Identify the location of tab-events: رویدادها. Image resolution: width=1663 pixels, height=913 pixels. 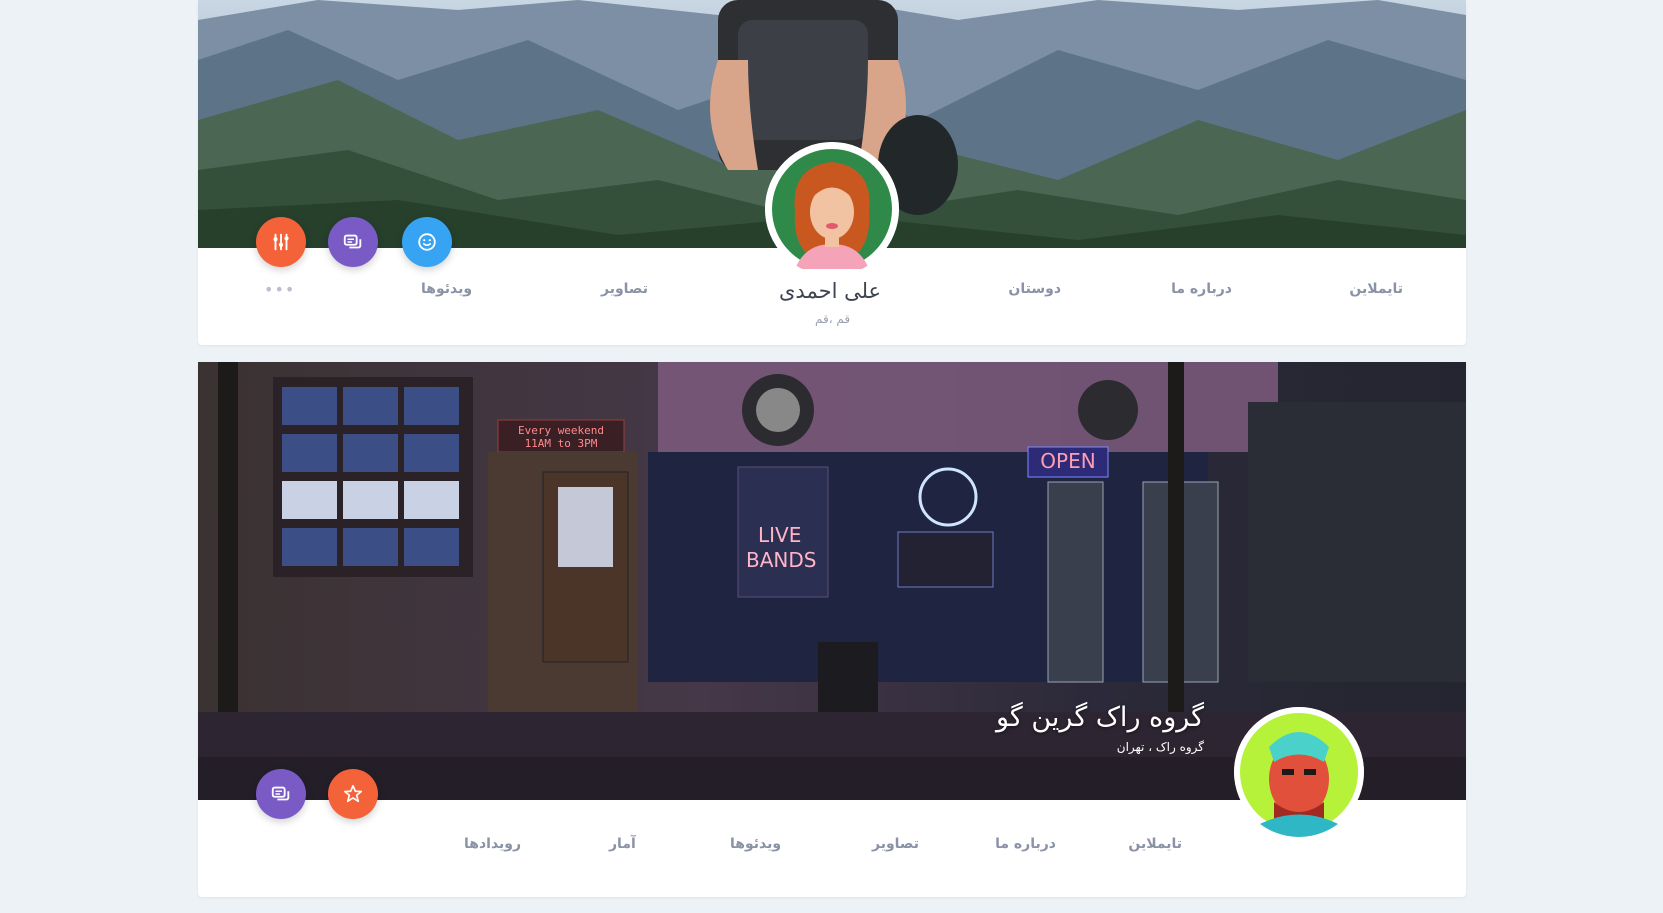
(492, 844).